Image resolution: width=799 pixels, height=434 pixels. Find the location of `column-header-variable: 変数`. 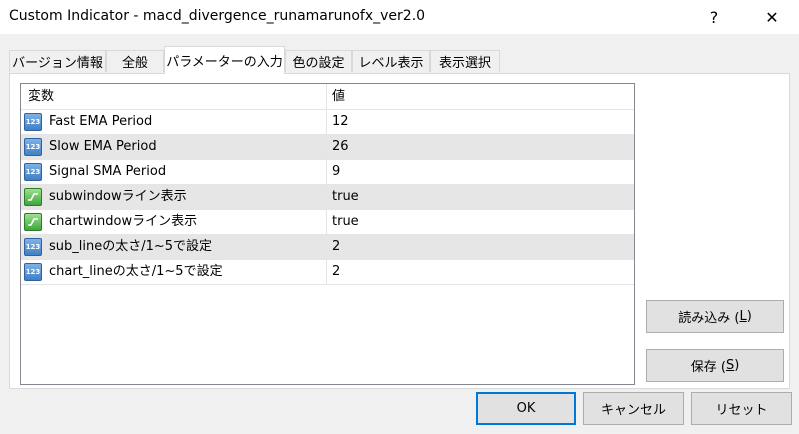

column-header-variable: 変数 is located at coordinates (41, 96).